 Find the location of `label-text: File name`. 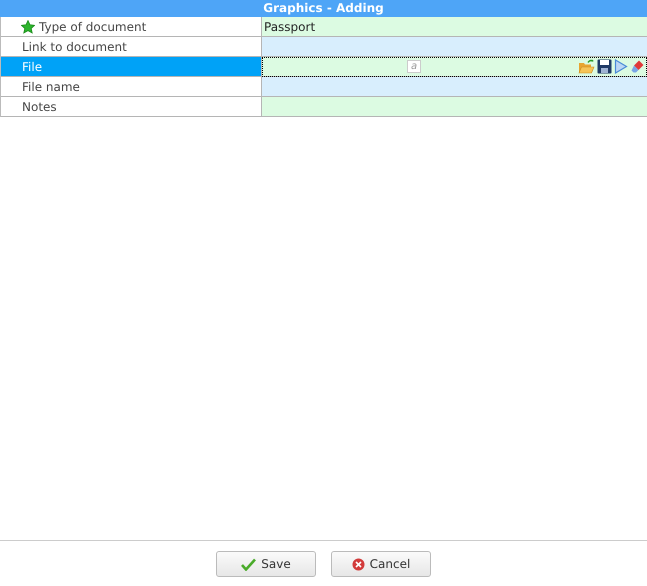

label-text: File name is located at coordinates (51, 87).